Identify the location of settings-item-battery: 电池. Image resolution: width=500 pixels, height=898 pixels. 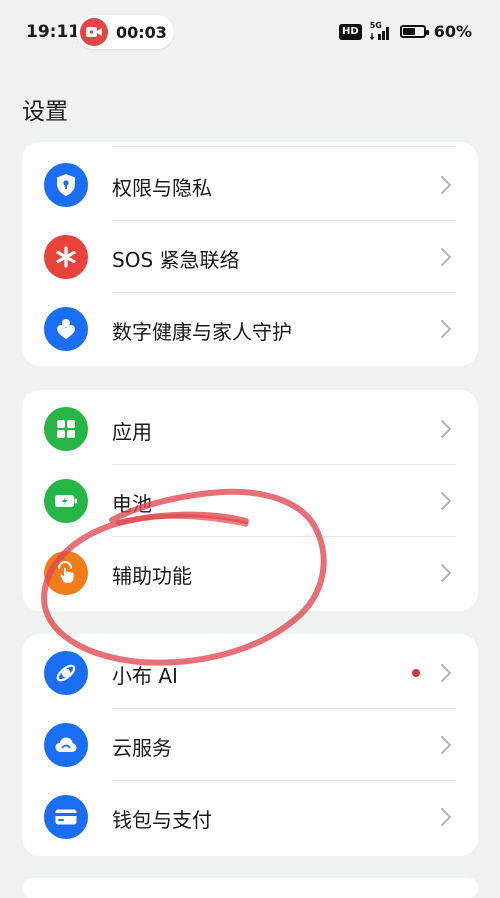
(250, 501).